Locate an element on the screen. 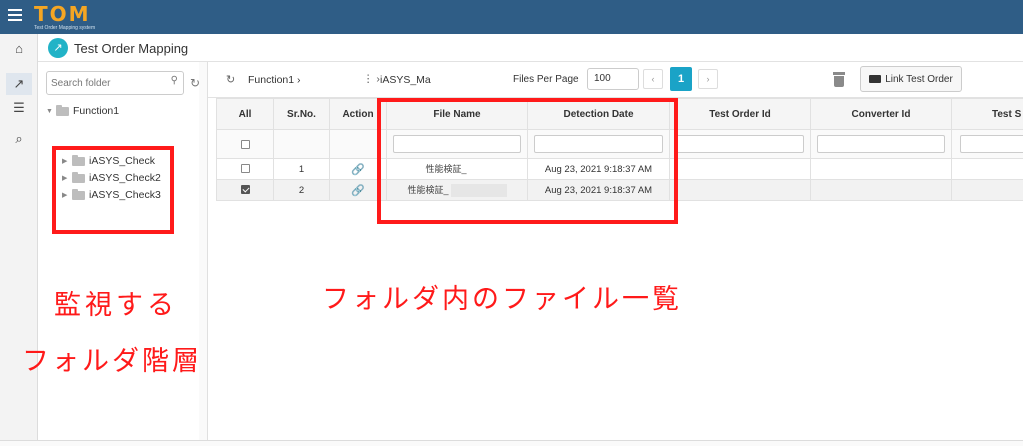  breadcrumb-item-iasys: iASYS_Ma is located at coordinates (405, 80).